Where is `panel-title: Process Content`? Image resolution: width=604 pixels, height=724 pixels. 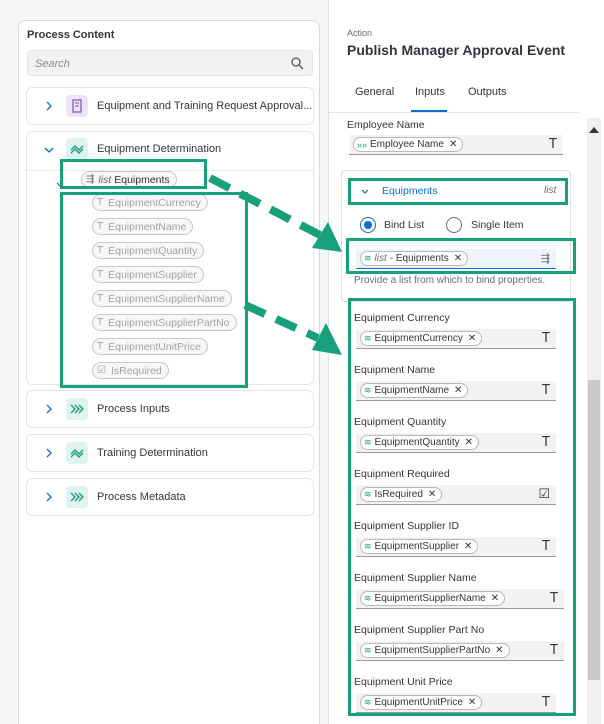
panel-title: Process Content is located at coordinates (71, 35).